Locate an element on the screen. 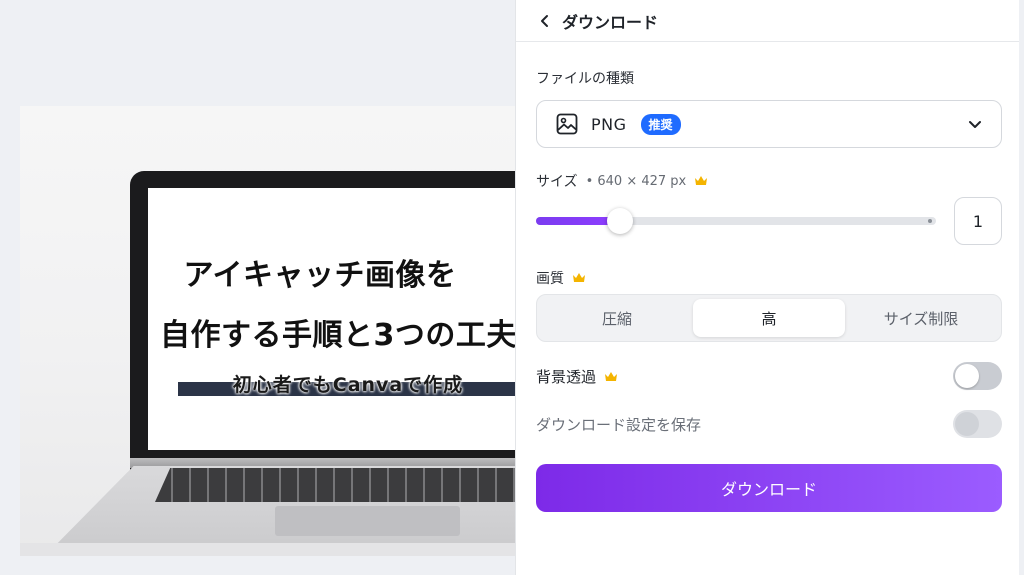 This screenshot has width=1024, height=575. transparent-bg-label: 背景透過 is located at coordinates (566, 377).